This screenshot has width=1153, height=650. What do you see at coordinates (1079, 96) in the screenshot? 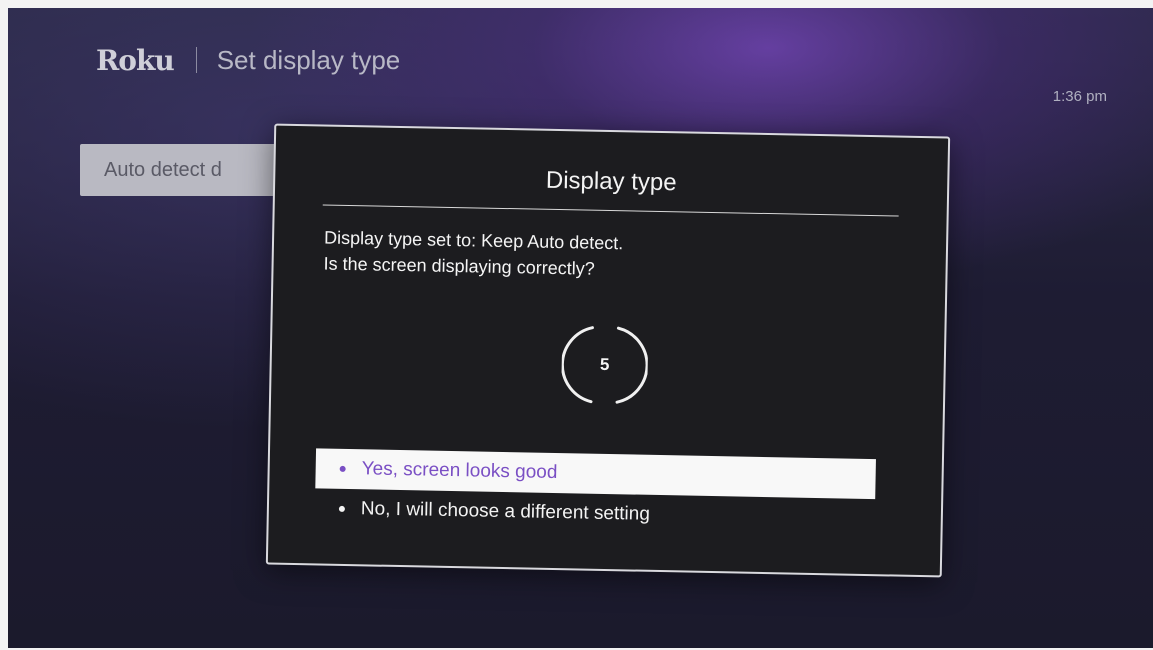
I see `clock: 1:36 pm` at bounding box center [1079, 96].